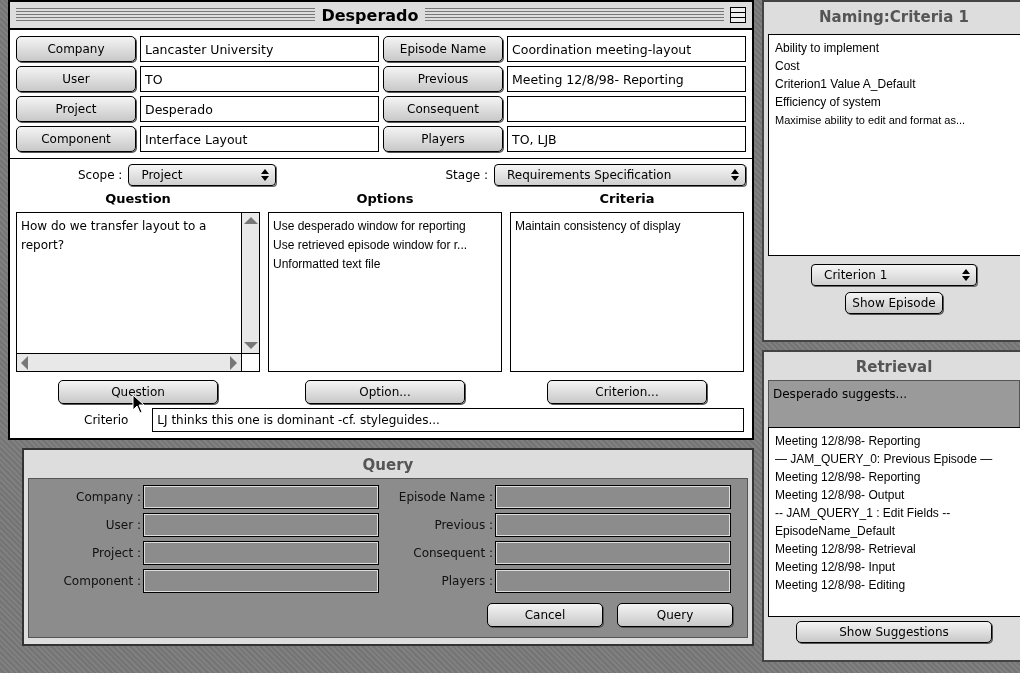 The image size is (1020, 673). What do you see at coordinates (76, 49) in the screenshot?
I see `field-label-button: Company` at bounding box center [76, 49].